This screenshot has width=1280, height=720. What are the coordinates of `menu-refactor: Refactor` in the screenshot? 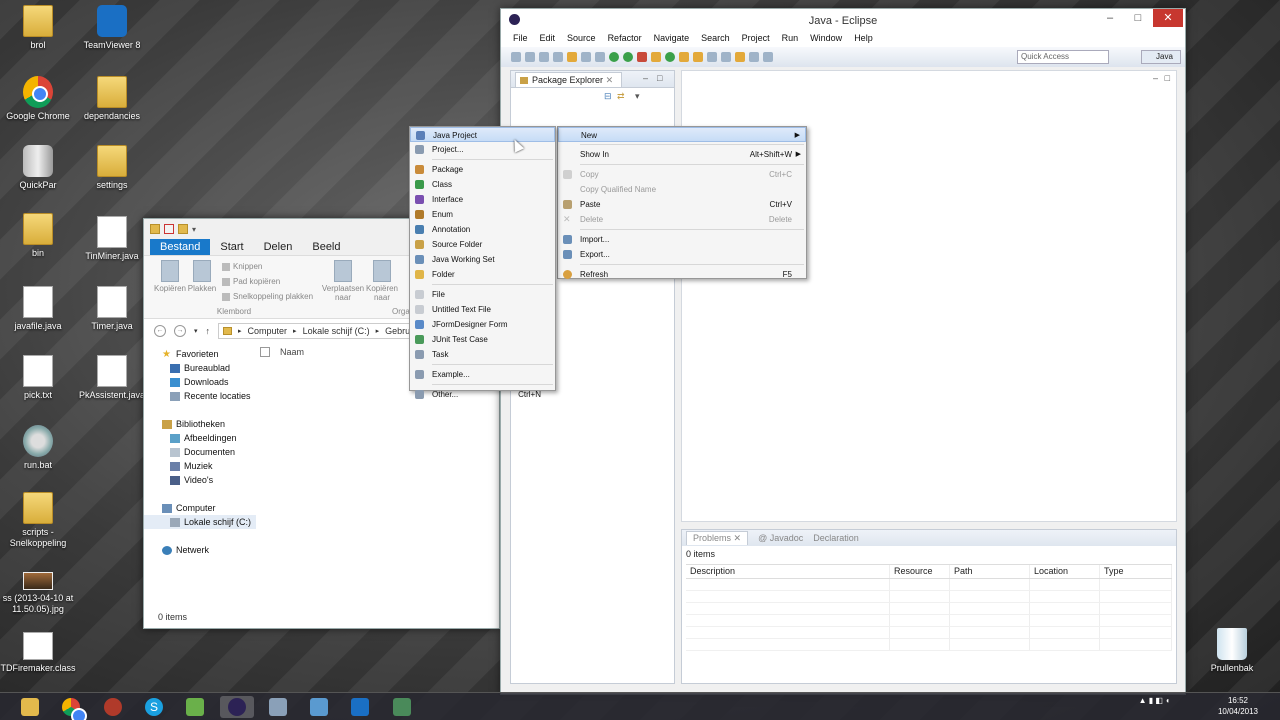 It's located at (625, 39).